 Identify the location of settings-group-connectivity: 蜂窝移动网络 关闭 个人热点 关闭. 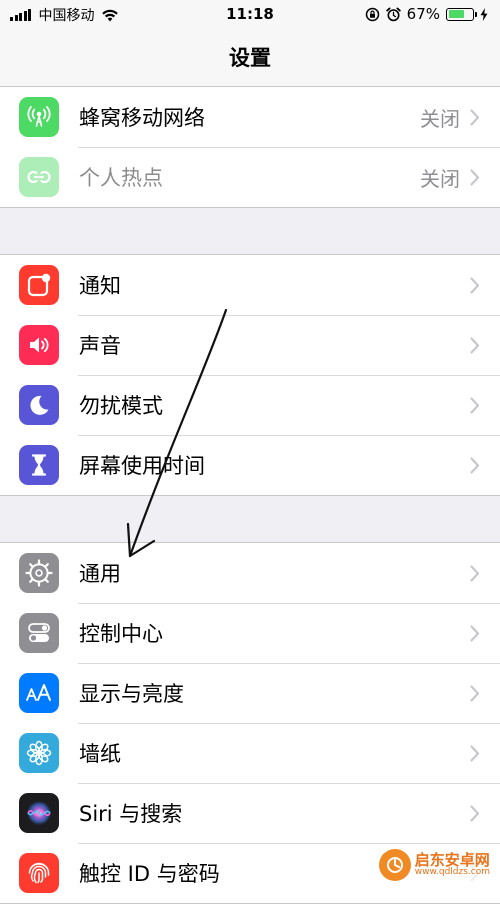
(250, 147).